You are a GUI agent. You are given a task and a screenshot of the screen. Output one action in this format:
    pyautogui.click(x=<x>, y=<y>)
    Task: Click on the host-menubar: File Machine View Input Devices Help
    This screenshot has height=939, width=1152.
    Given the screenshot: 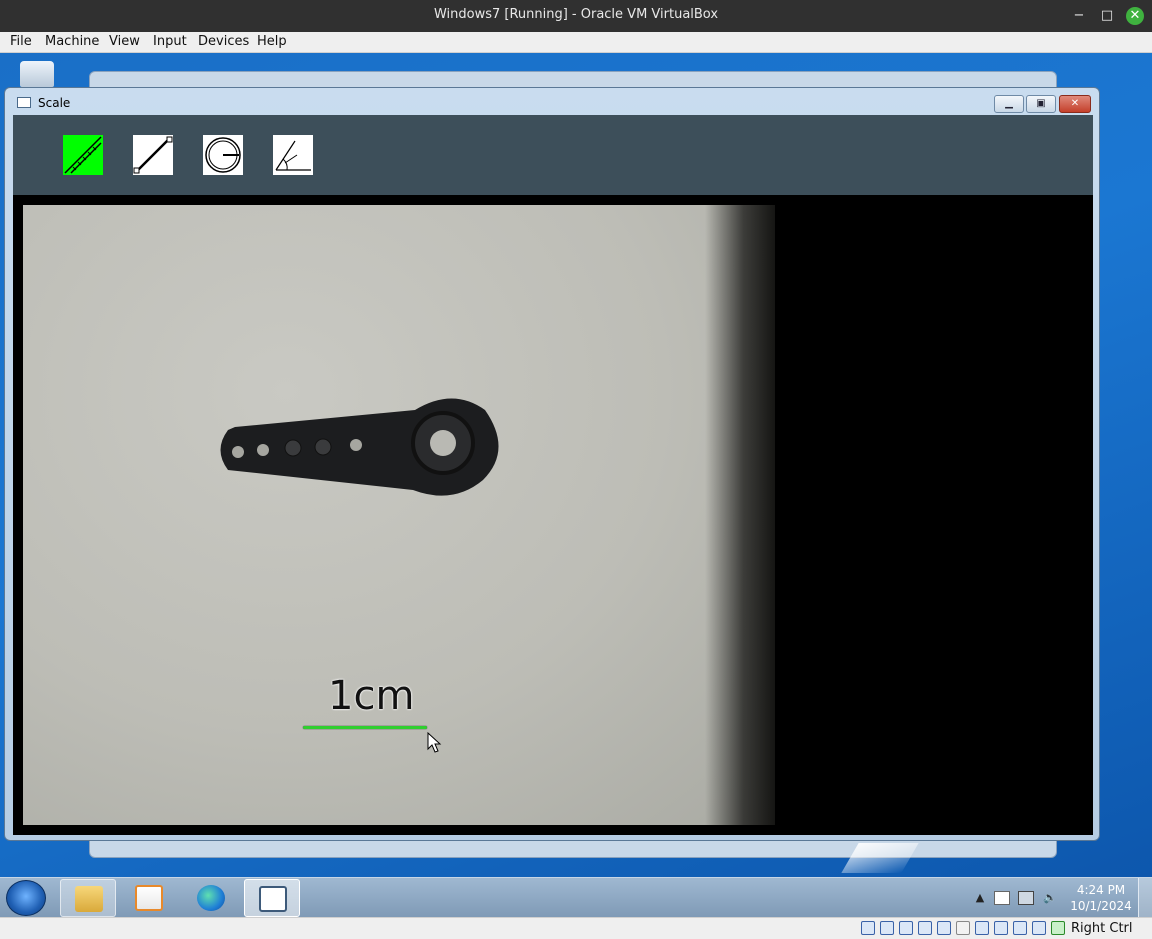 What is the action you would take?
    pyautogui.click(x=576, y=42)
    